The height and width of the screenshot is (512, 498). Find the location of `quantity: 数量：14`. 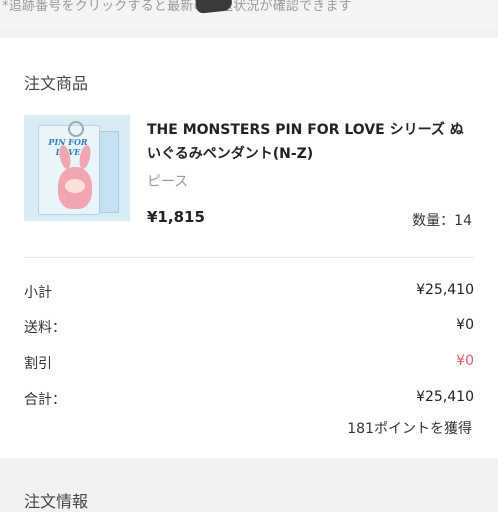

quantity: 数量：14 is located at coordinates (442, 220).